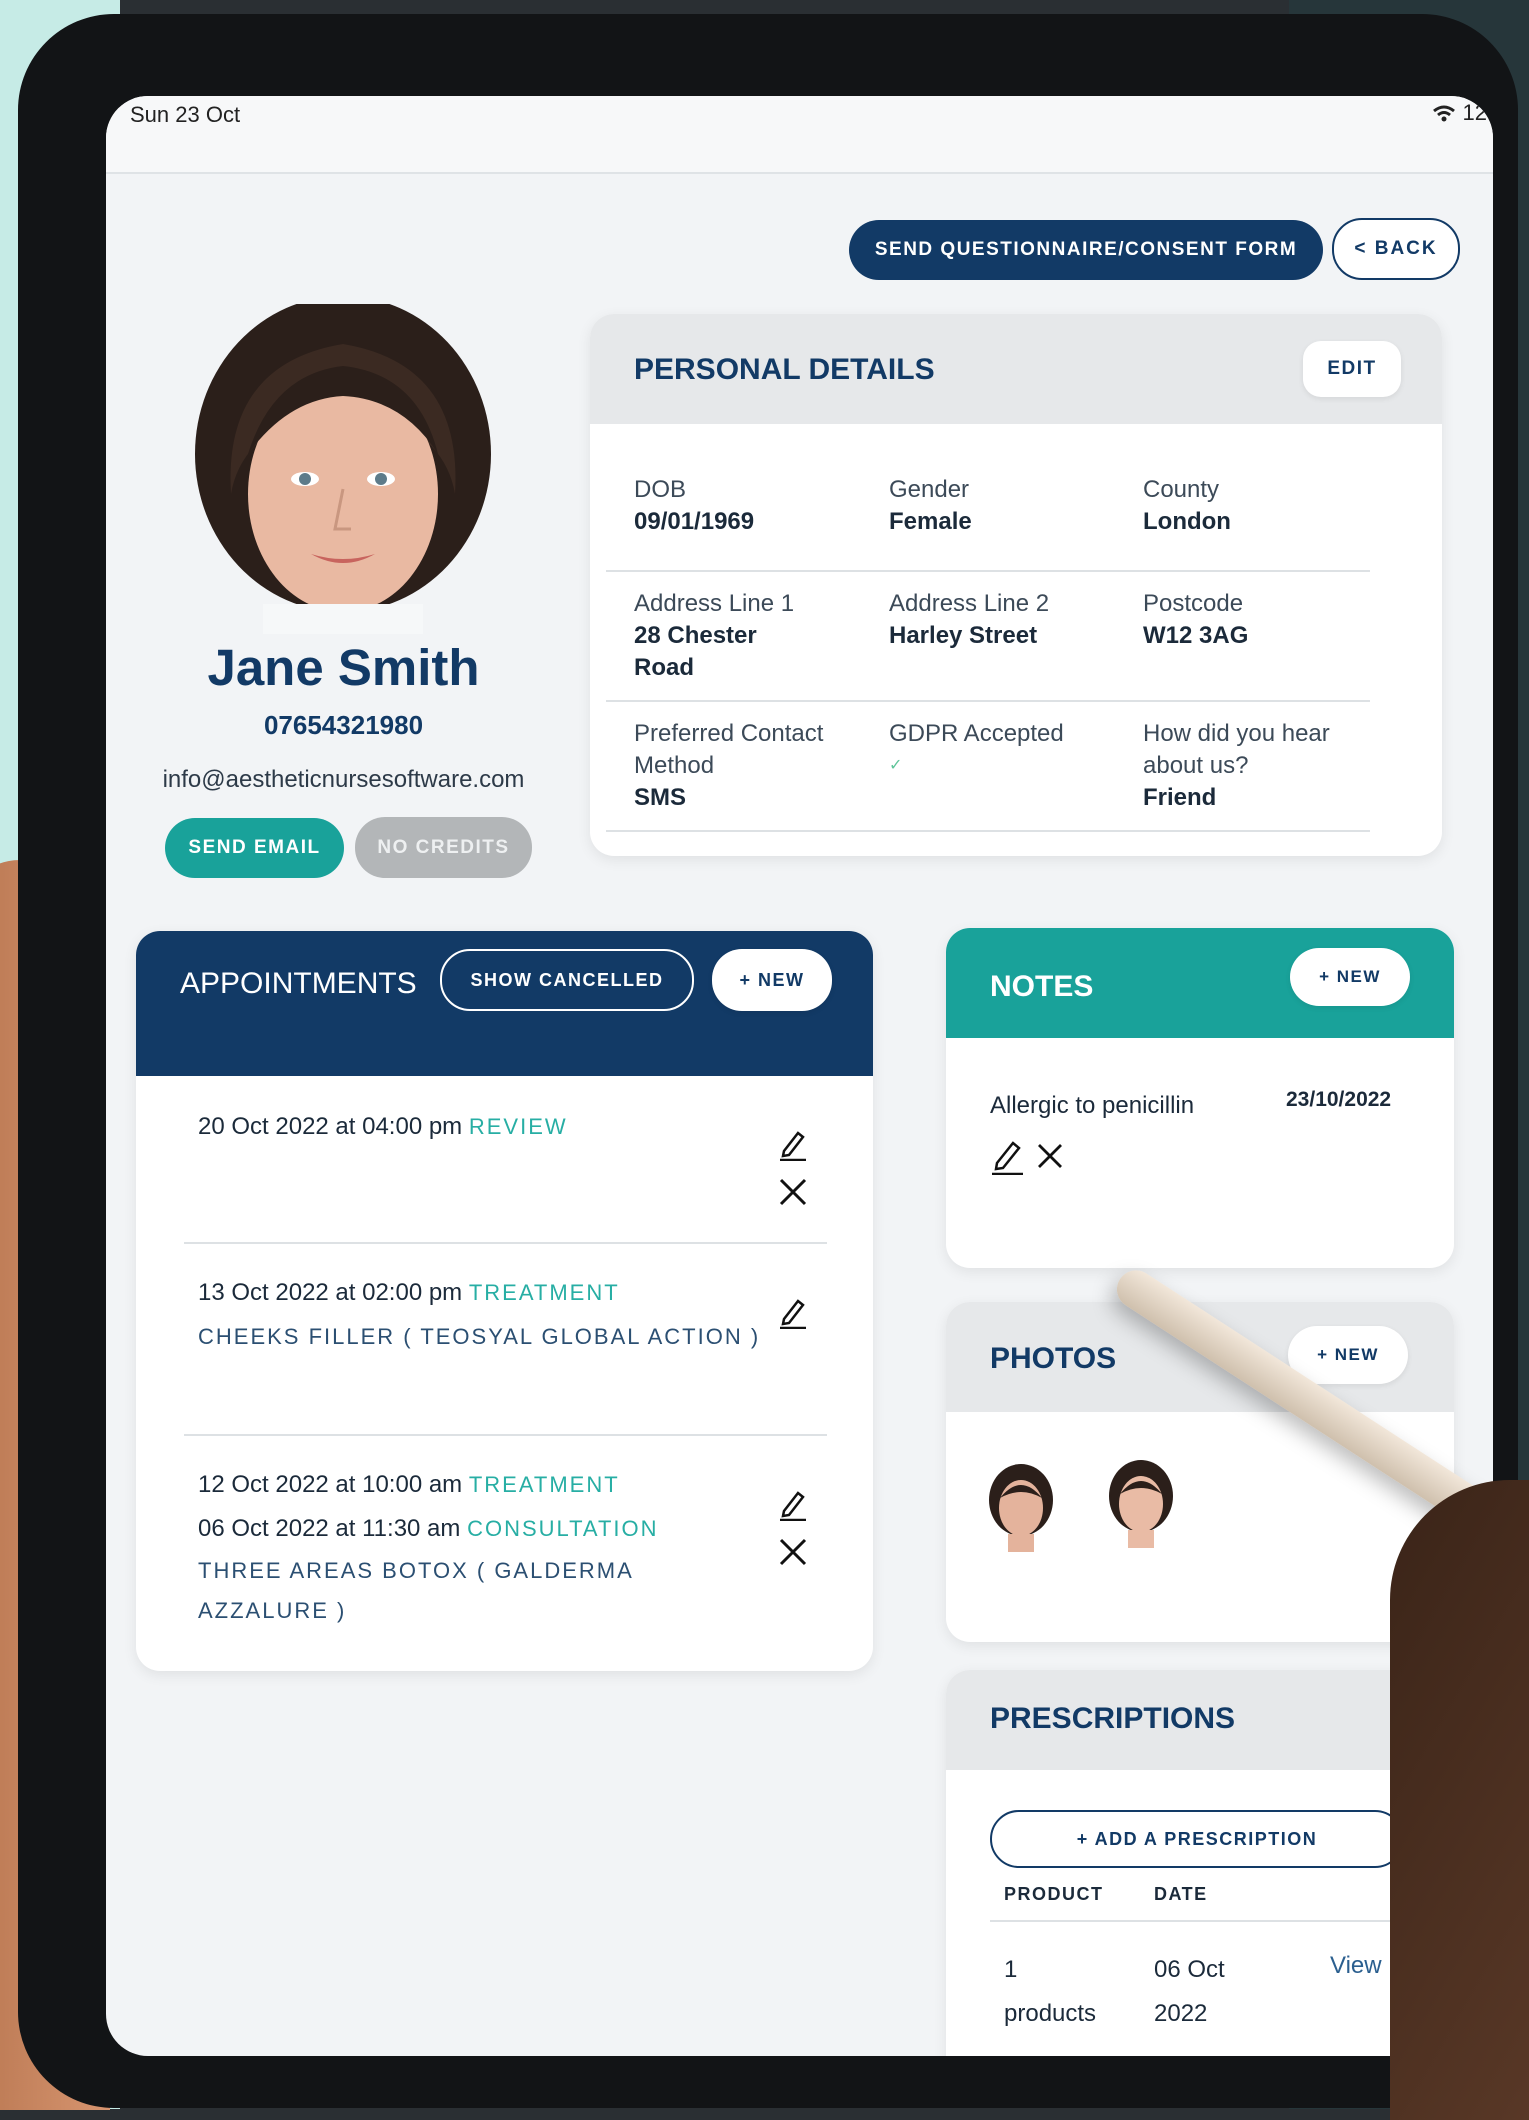 The image size is (1529, 2120). What do you see at coordinates (896, 765) in the screenshot?
I see `gdpr-check-icon: ✓` at bounding box center [896, 765].